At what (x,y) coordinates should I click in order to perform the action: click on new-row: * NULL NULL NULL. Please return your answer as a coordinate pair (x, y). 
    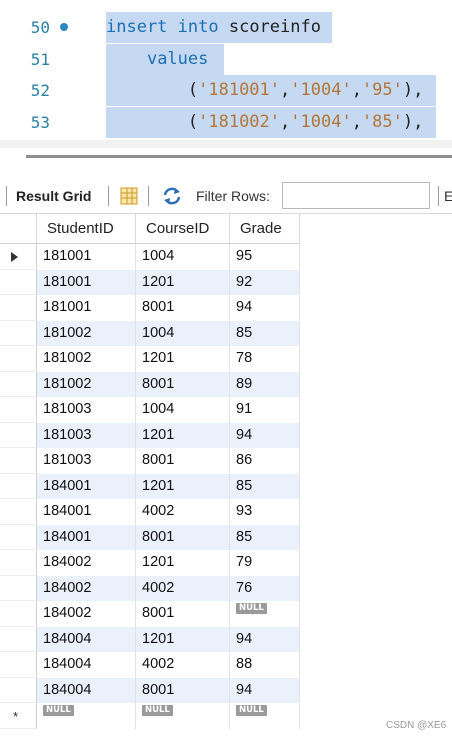
    Looking at the image, I should click on (150, 716).